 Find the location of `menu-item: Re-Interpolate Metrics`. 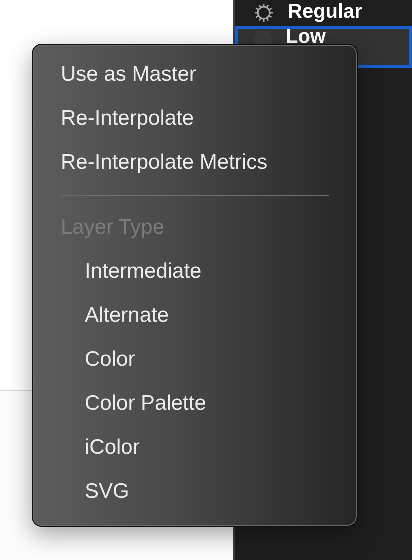

menu-item: Re-Interpolate Metrics is located at coordinates (195, 163).